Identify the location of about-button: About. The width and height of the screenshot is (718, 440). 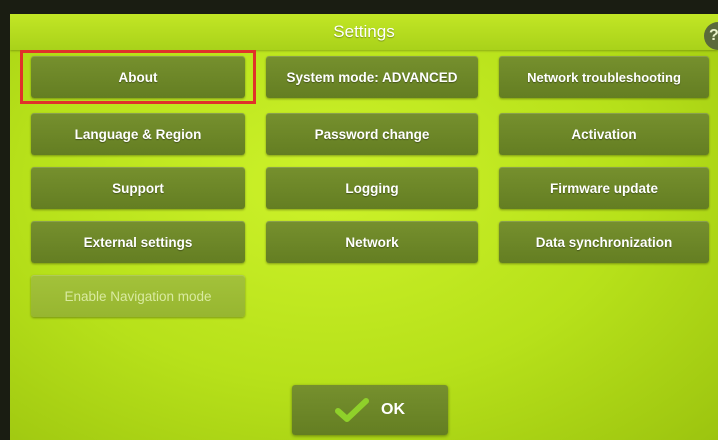
(138, 77).